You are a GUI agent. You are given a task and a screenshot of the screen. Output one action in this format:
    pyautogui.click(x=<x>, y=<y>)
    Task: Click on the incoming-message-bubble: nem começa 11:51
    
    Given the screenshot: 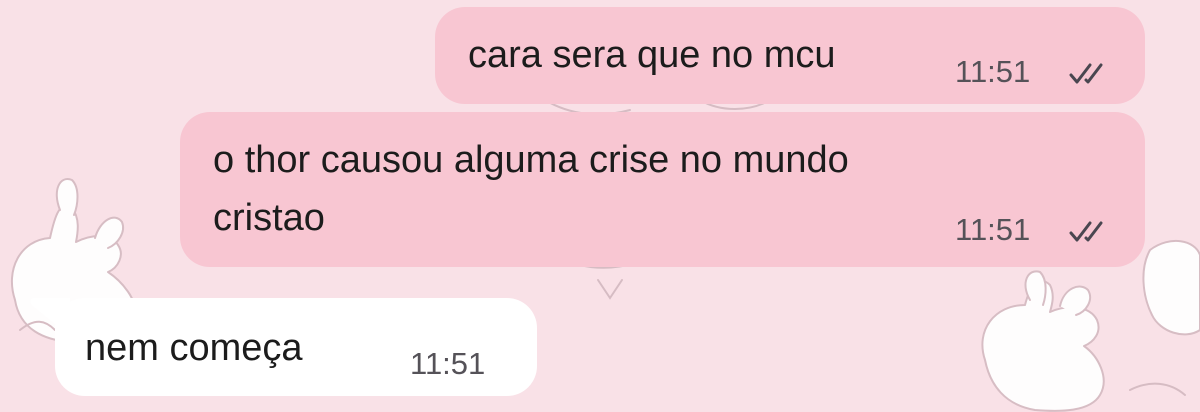 What is the action you would take?
    pyautogui.click(x=296, y=347)
    